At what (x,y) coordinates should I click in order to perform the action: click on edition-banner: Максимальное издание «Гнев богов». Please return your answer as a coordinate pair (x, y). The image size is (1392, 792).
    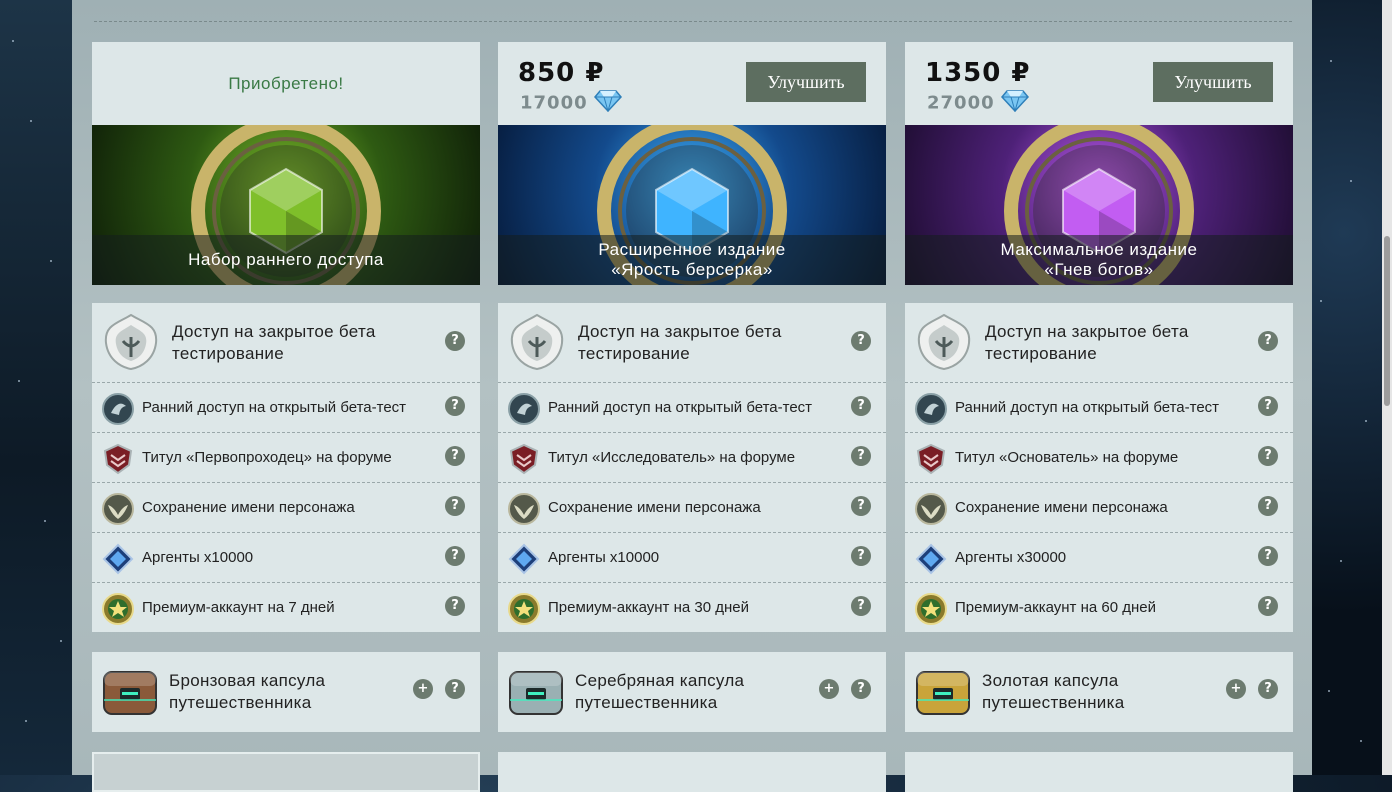
    Looking at the image, I should click on (1099, 205).